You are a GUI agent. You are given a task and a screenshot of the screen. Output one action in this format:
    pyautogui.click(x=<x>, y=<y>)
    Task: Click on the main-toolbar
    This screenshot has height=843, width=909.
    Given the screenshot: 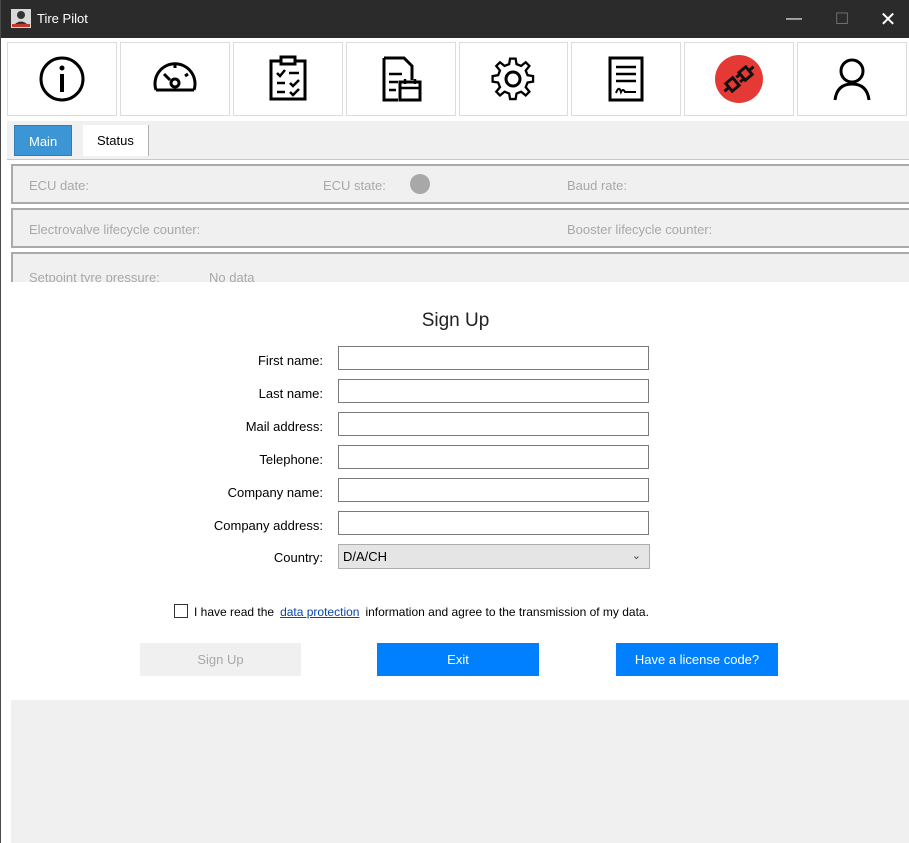 What is the action you would take?
    pyautogui.click(x=458, y=79)
    